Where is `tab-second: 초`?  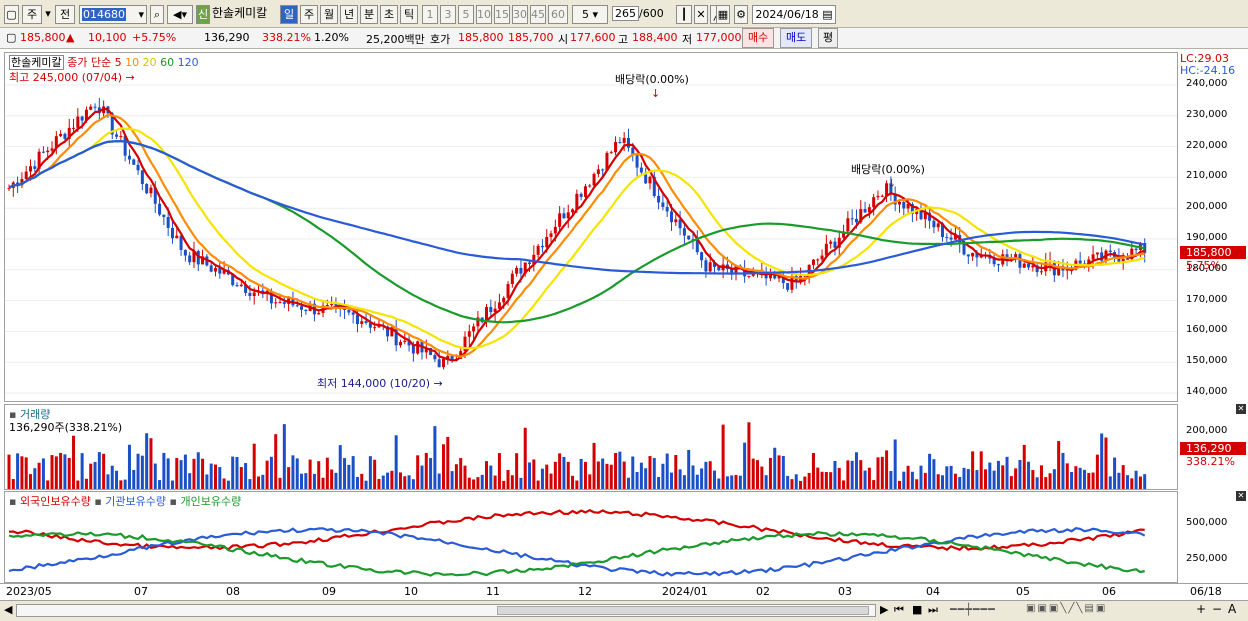
tab-second: 초 is located at coordinates (389, 14).